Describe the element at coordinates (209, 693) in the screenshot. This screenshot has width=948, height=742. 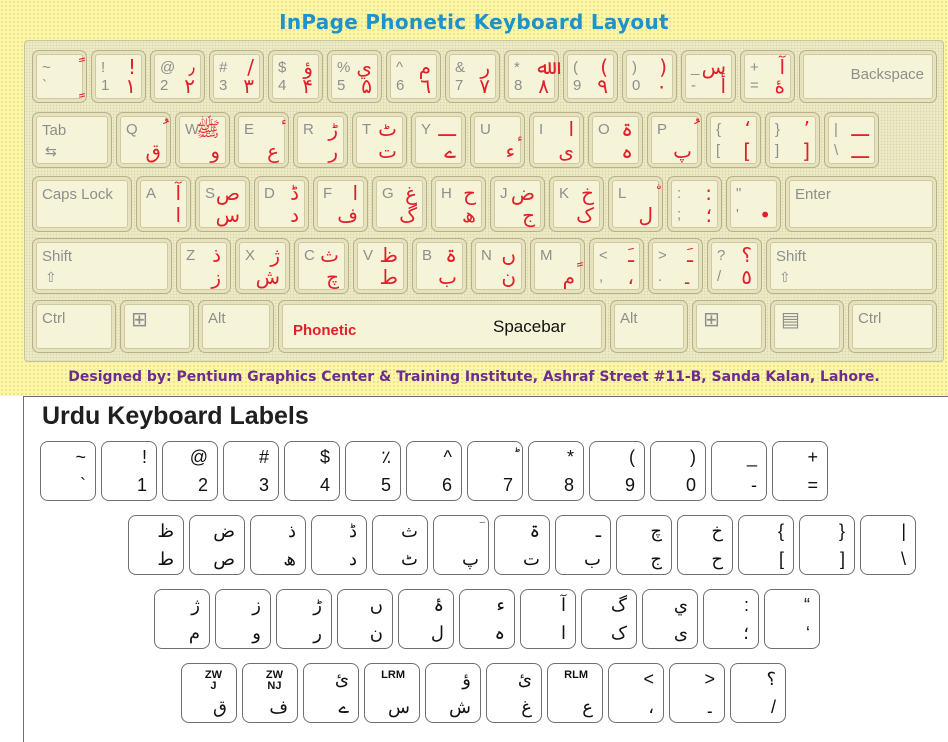
I see `label-key: ZW J ق` at that location.